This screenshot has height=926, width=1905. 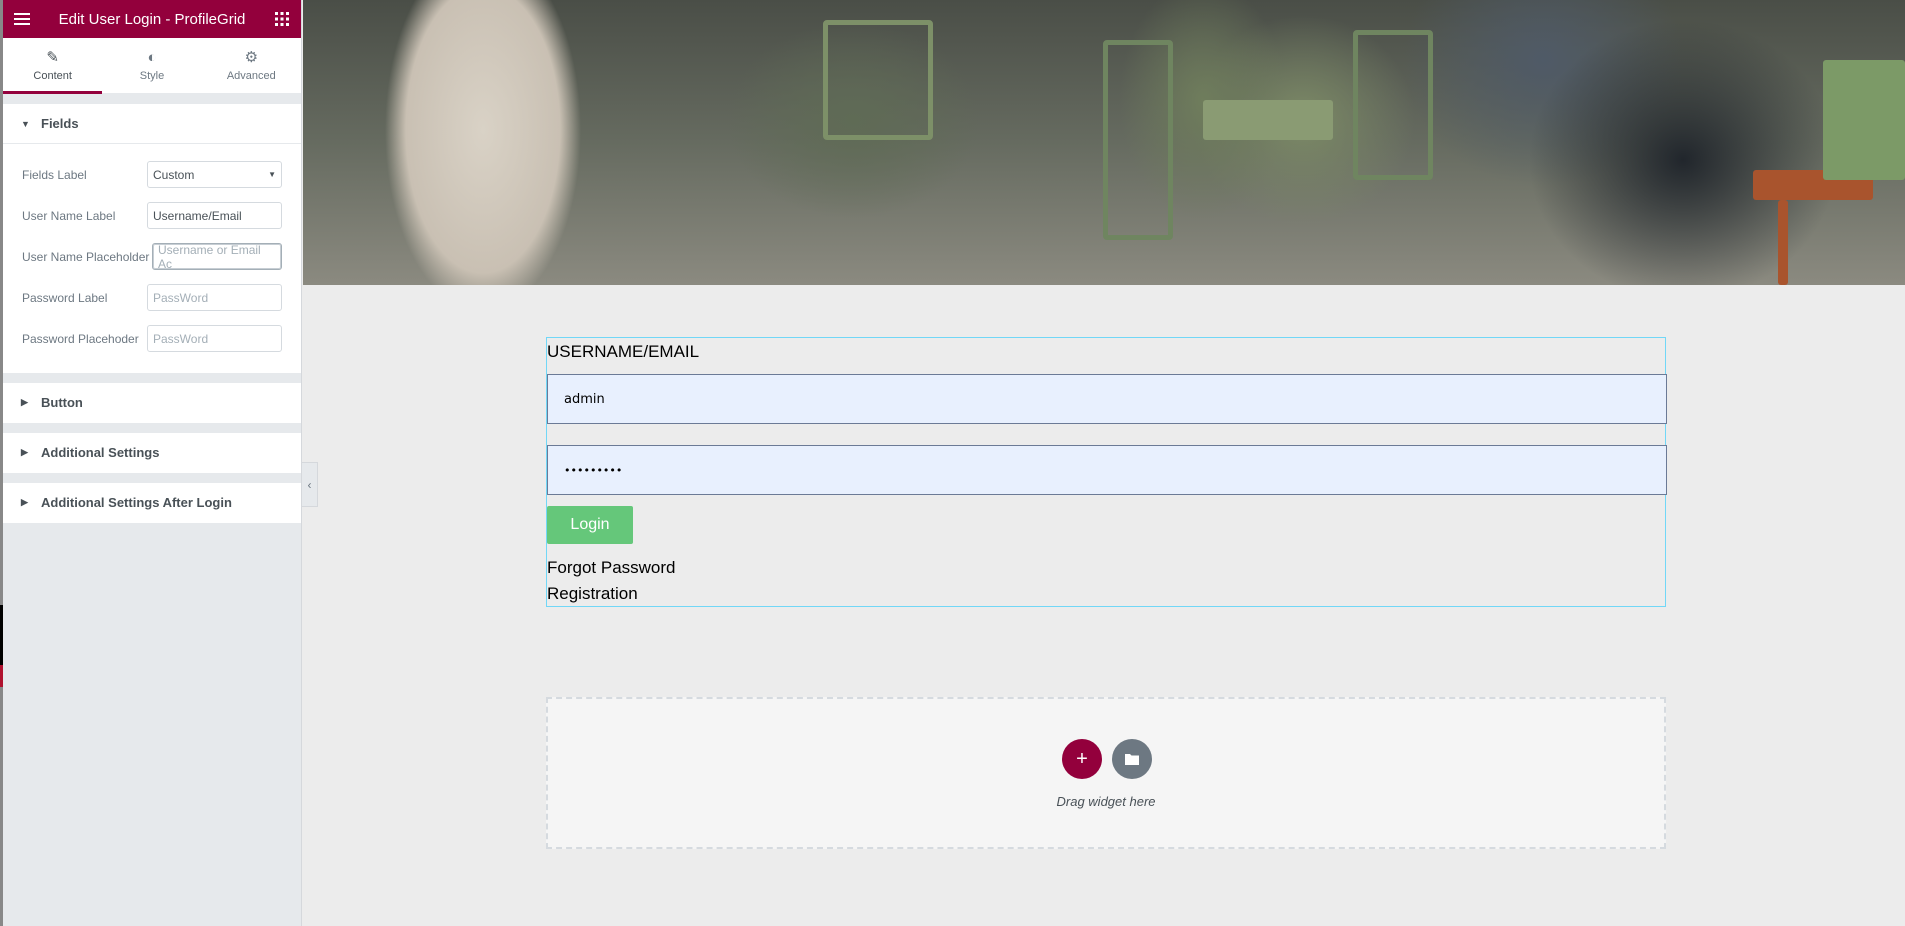 What do you see at coordinates (1783, 242) in the screenshot?
I see `wood-chair-leg-shape` at bounding box center [1783, 242].